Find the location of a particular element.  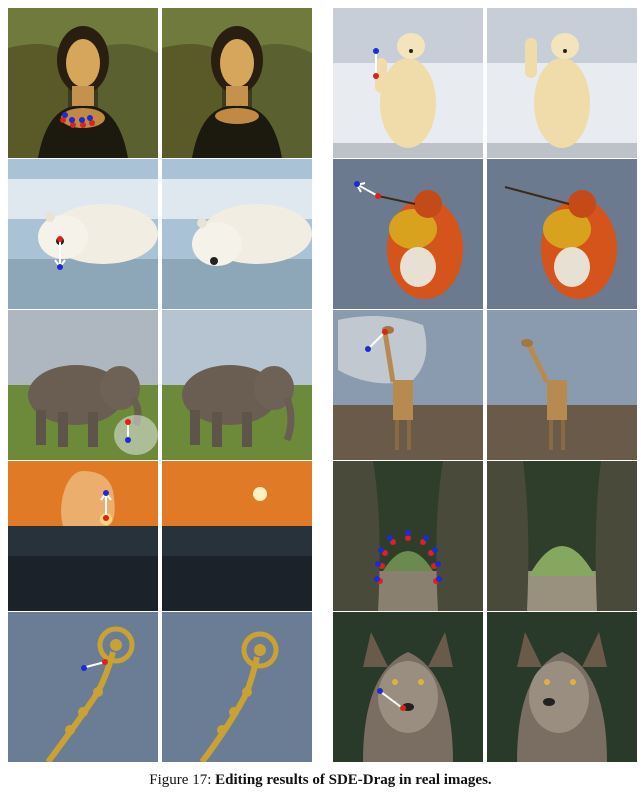

mona-lisa-original-image is located at coordinates (83, 83).